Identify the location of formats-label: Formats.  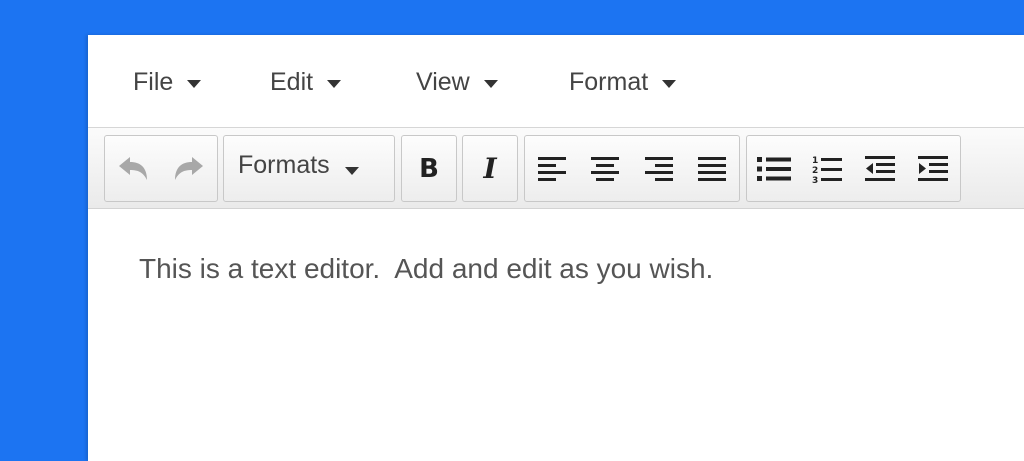
(284, 165).